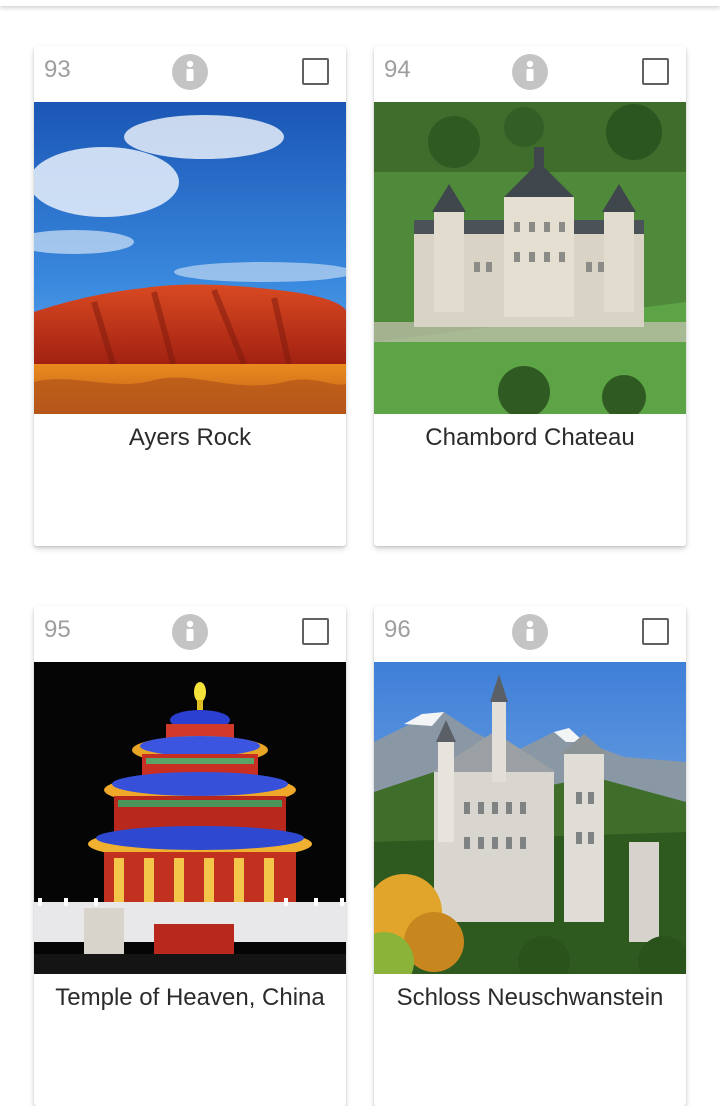 The image size is (720, 1106). I want to click on card-title: Schloss Neuschwanstein, so click(530, 997).